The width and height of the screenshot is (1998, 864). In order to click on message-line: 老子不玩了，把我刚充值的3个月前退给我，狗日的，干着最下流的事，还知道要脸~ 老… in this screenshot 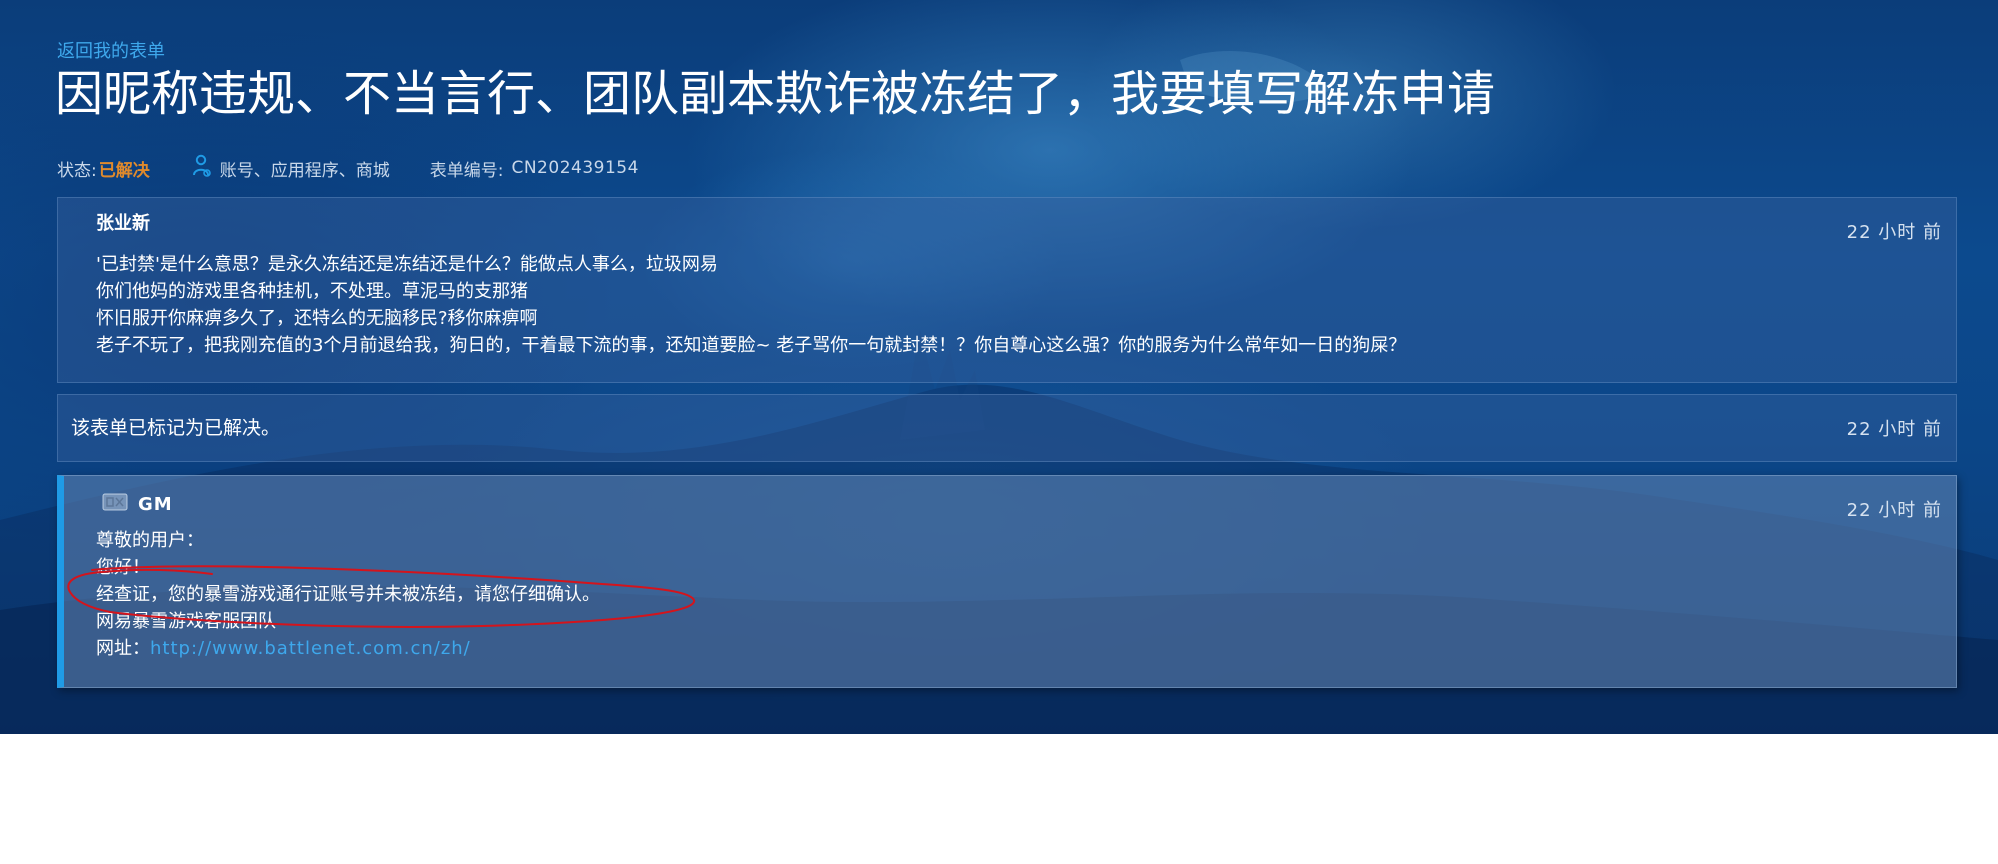, I will do `click(751, 345)`.